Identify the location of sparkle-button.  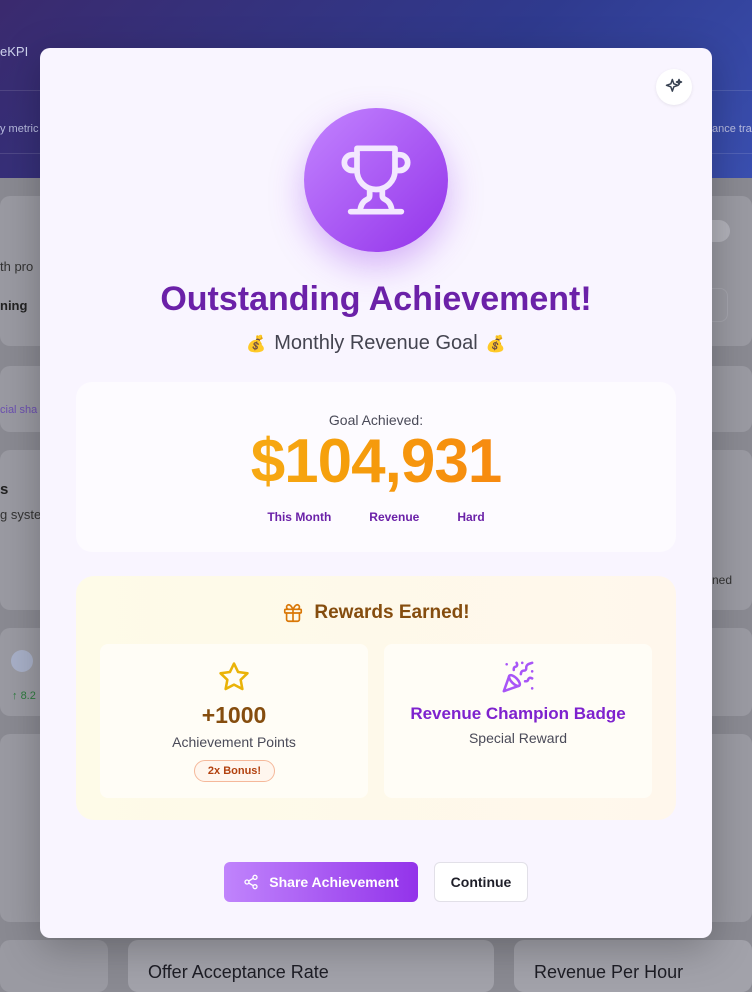
(674, 87).